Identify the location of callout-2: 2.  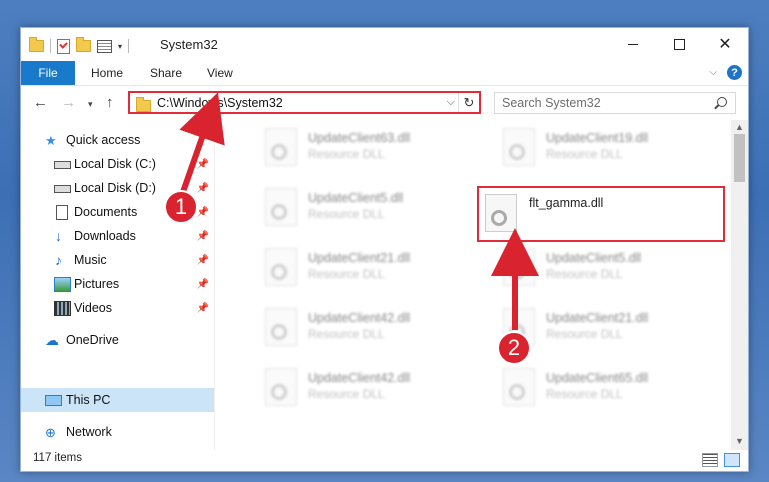
(514, 348).